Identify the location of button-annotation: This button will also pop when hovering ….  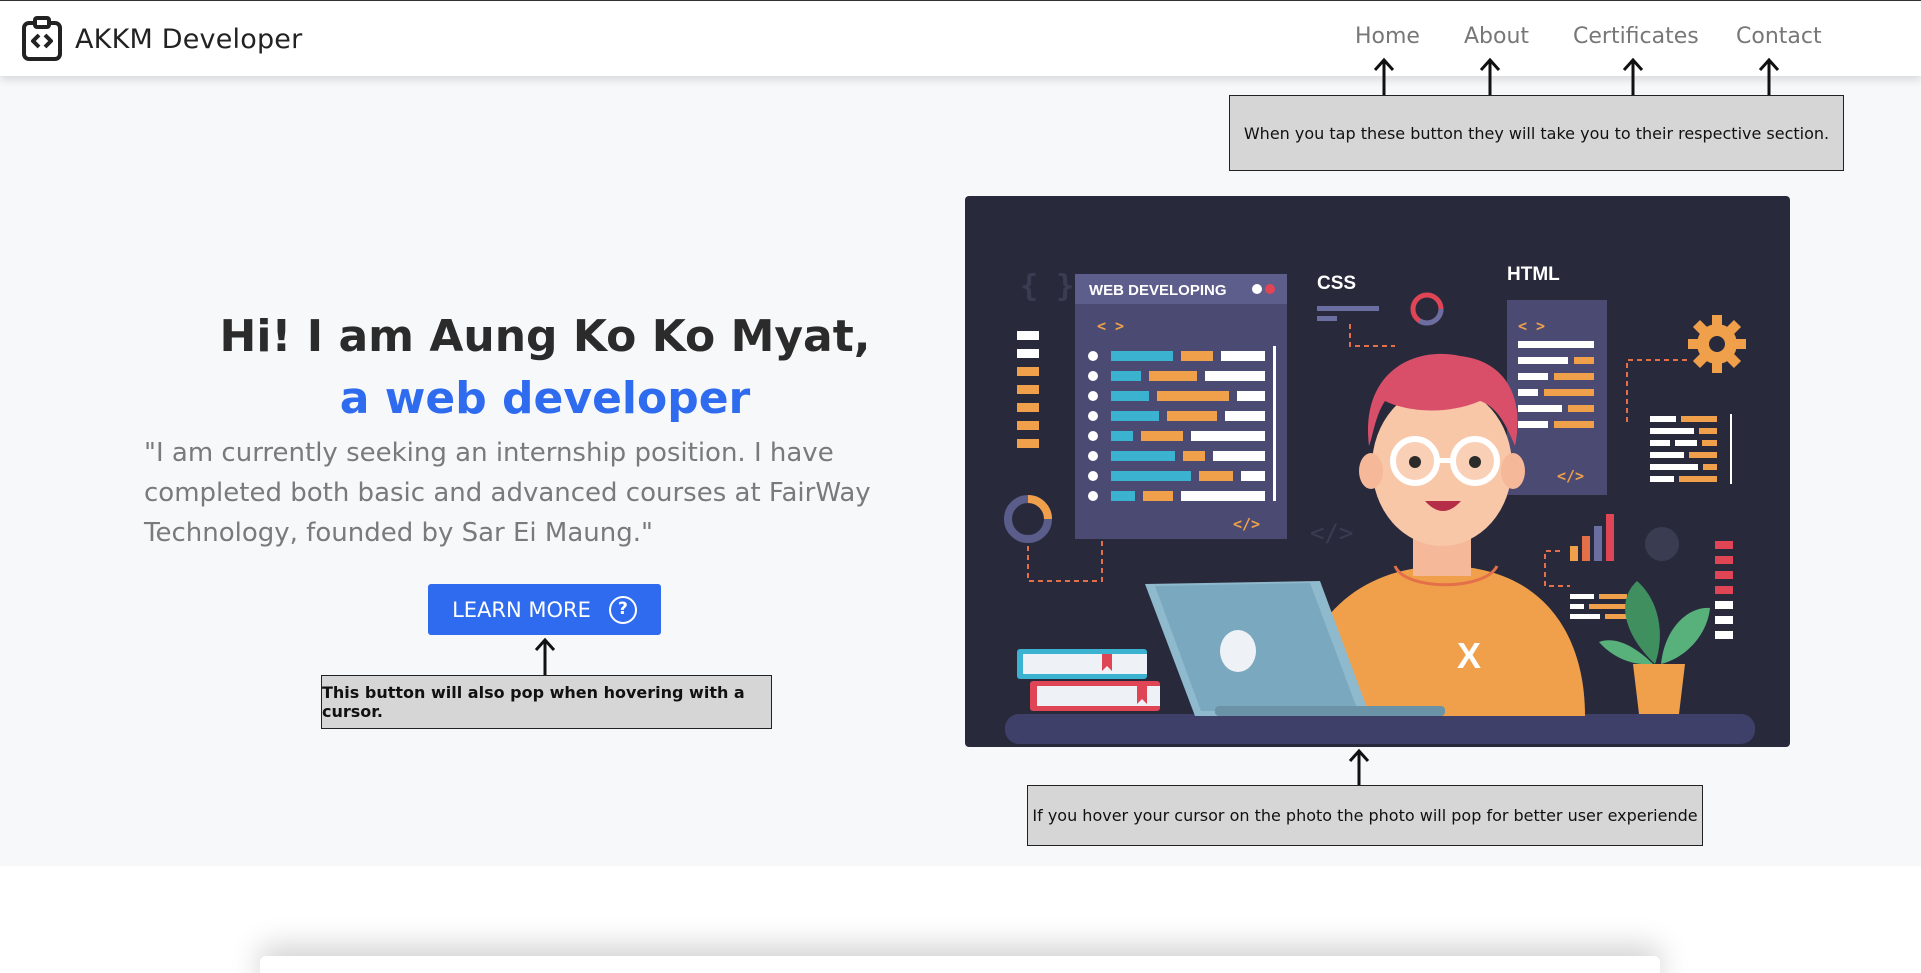
(546, 702).